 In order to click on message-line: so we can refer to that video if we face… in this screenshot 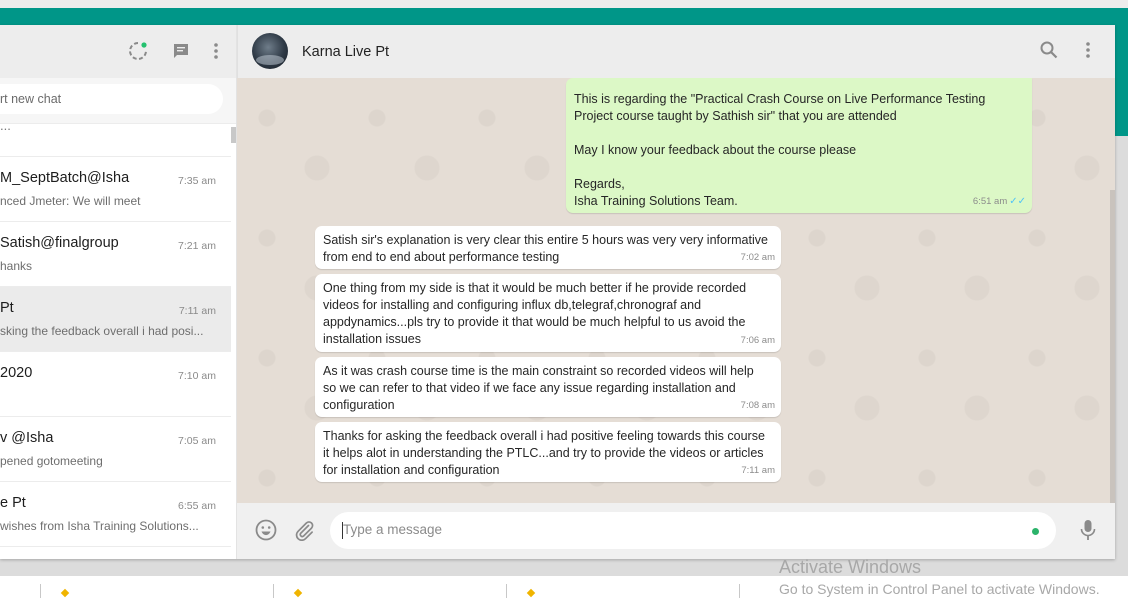, I will do `click(529, 388)`.